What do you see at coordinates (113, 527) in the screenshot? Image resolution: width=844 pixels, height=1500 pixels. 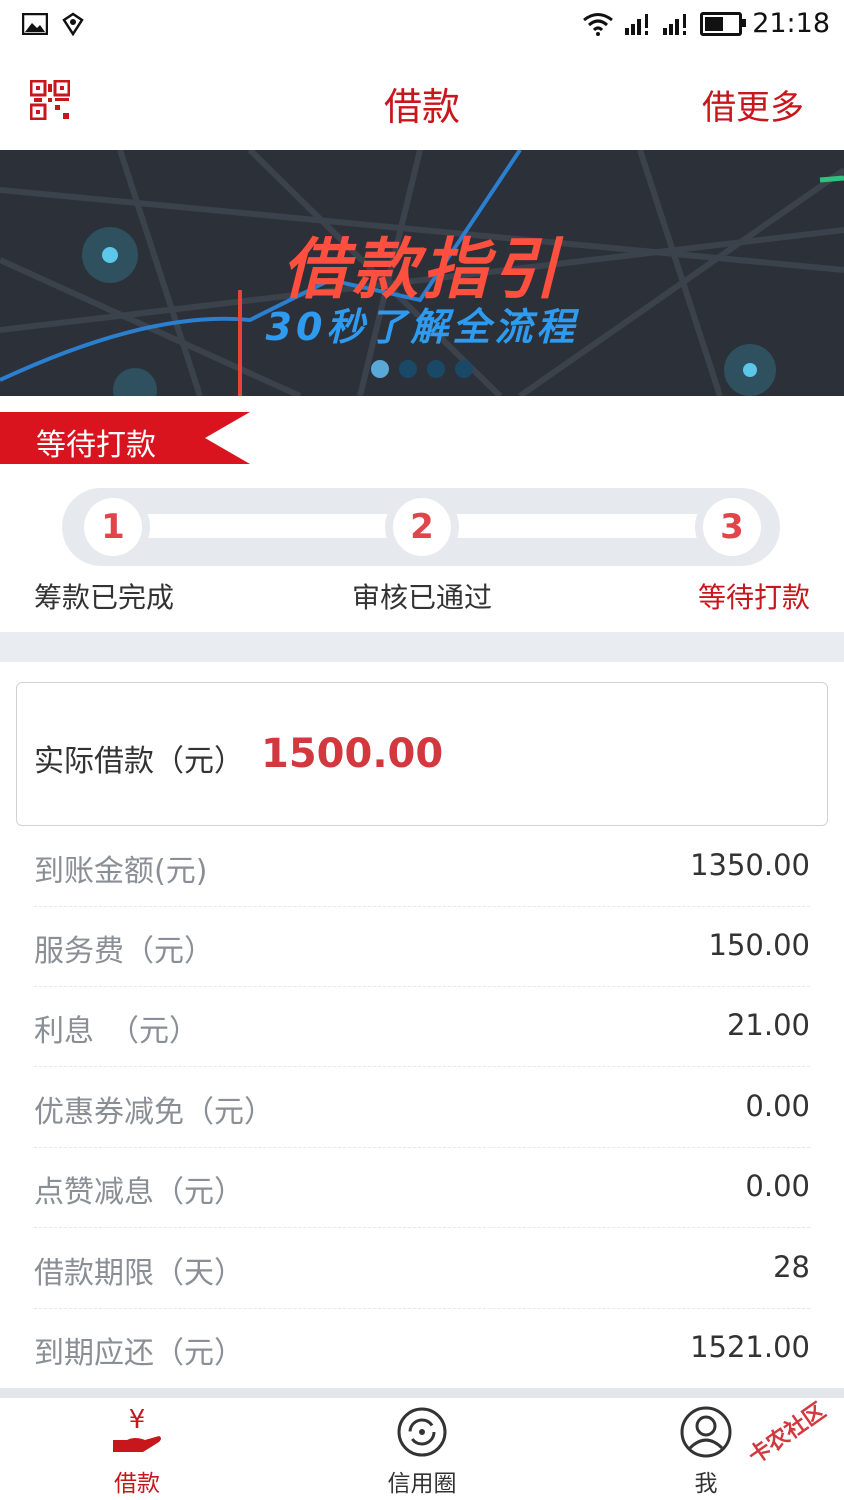 I see `step-1-circle: 1` at bounding box center [113, 527].